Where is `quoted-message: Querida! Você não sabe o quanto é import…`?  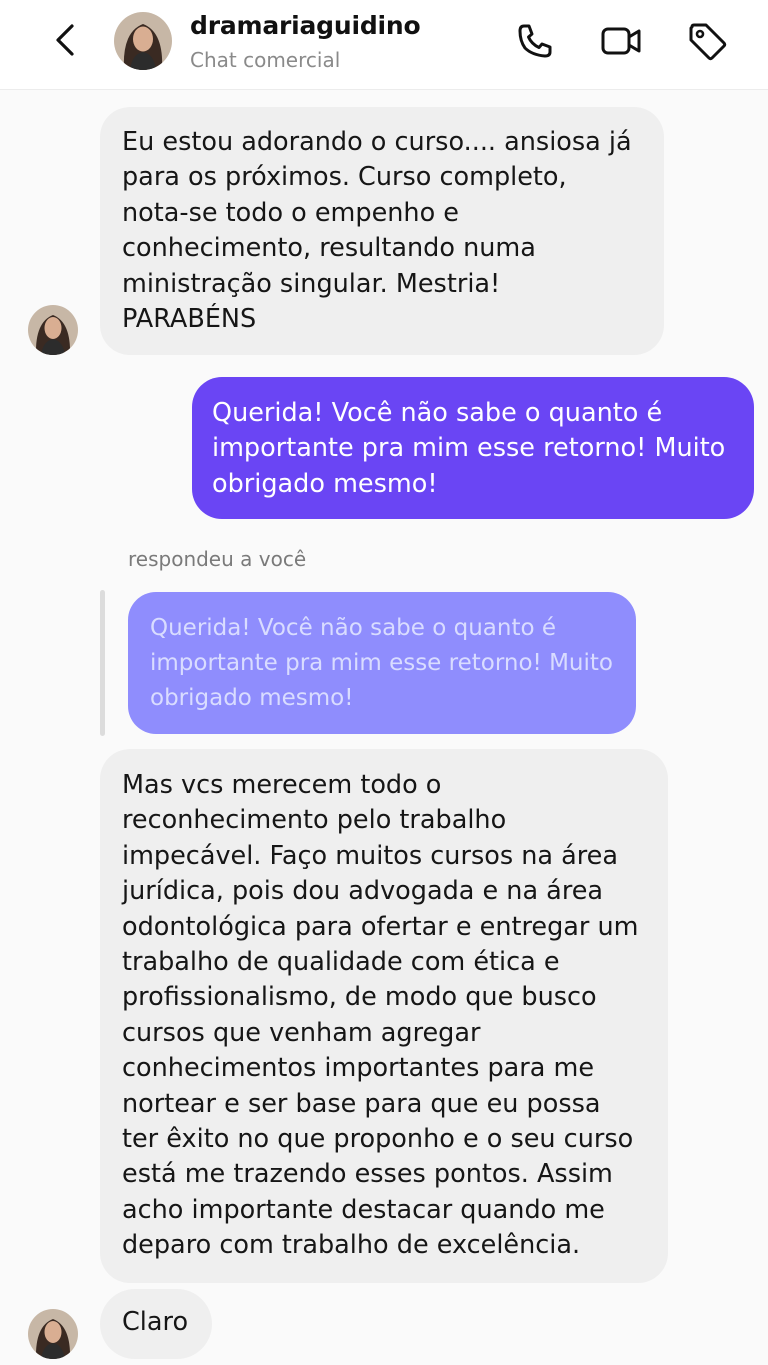
quoted-message: Querida! Você não sabe o quanto é import… is located at coordinates (382, 663).